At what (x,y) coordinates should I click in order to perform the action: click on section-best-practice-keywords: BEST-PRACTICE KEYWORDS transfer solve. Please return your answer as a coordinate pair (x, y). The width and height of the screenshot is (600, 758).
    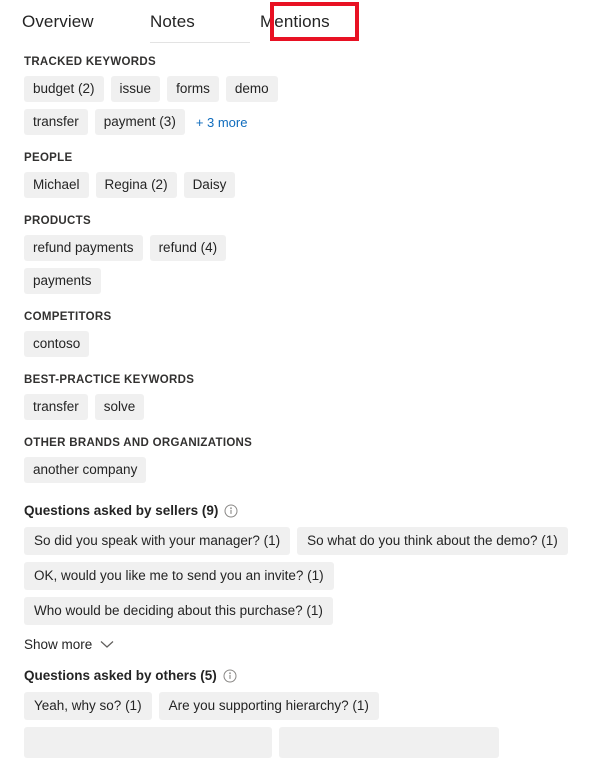
    Looking at the image, I should click on (312, 397).